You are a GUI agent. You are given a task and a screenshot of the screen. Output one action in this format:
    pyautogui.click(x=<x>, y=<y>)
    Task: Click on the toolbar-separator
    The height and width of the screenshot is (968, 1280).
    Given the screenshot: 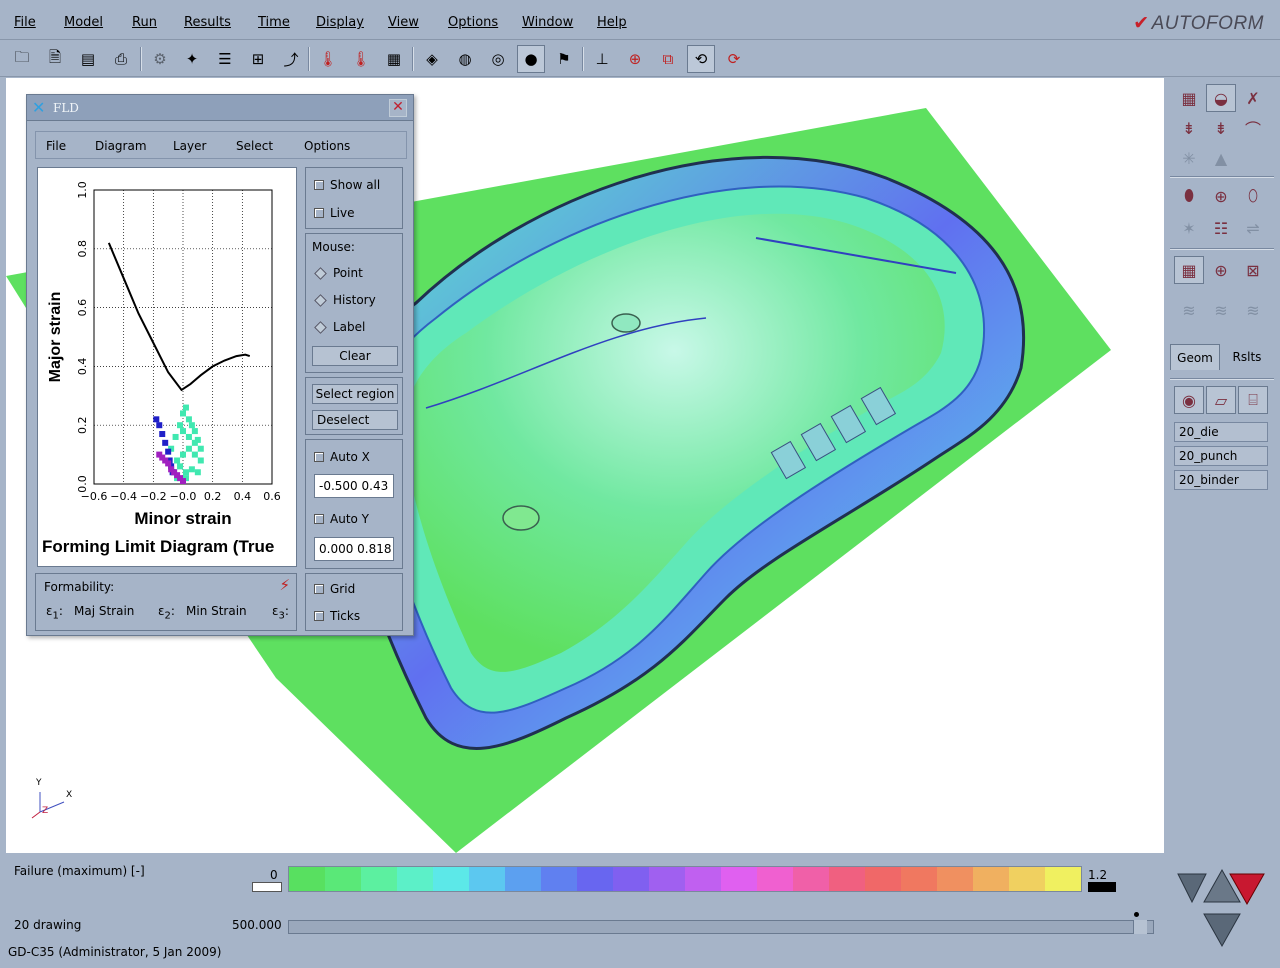 What is the action you would take?
    pyautogui.click(x=413, y=59)
    